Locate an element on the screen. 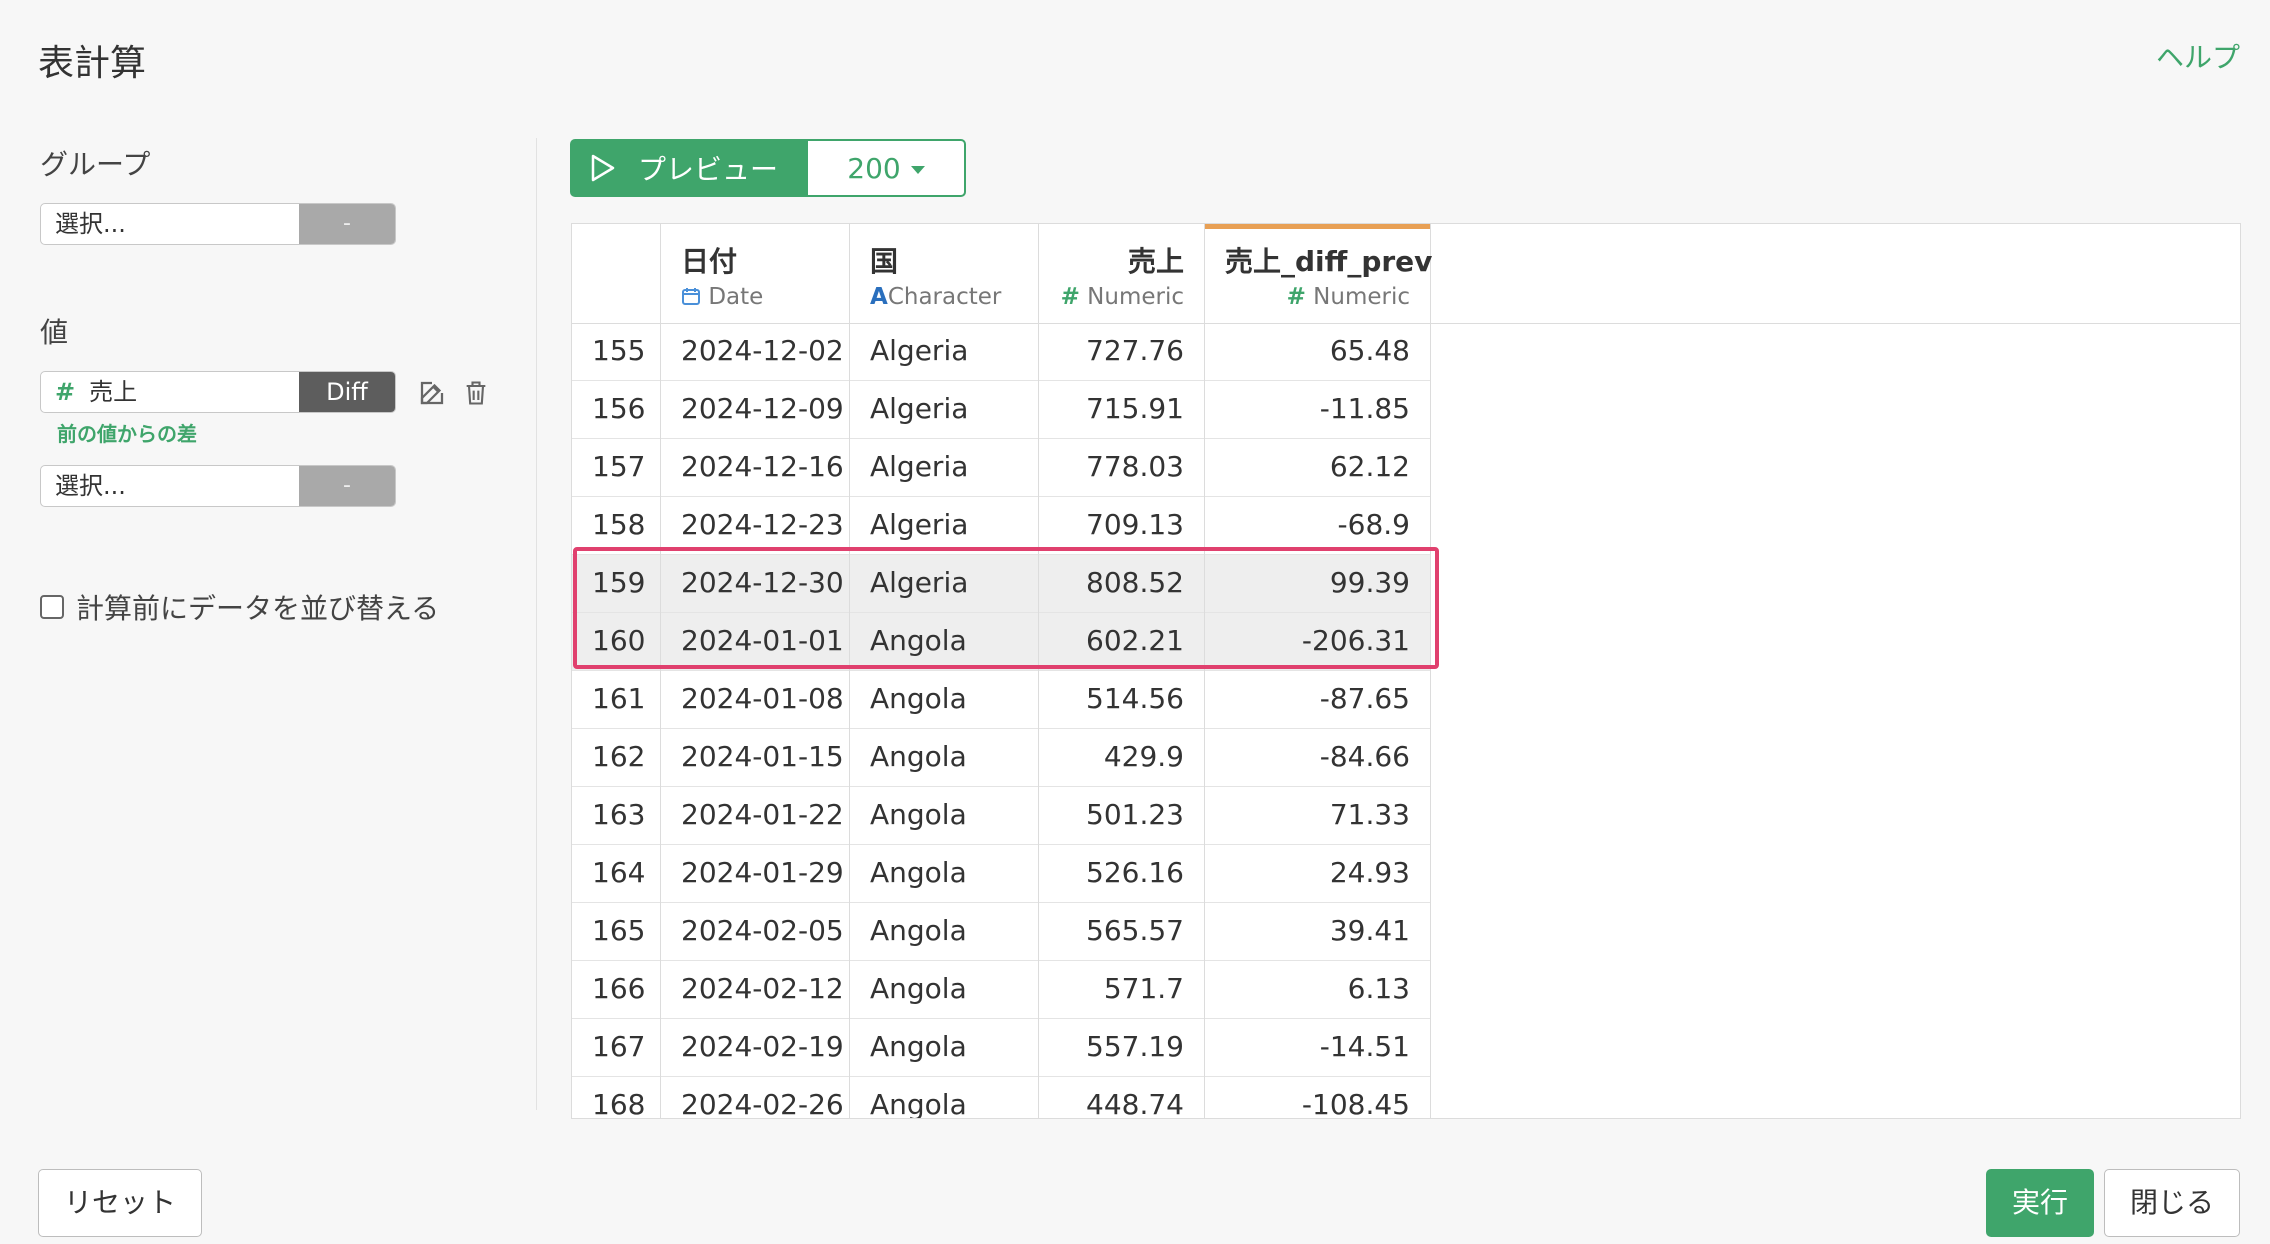 The width and height of the screenshot is (2270, 1244). row-count-dropdown: 200 is located at coordinates (886, 168).